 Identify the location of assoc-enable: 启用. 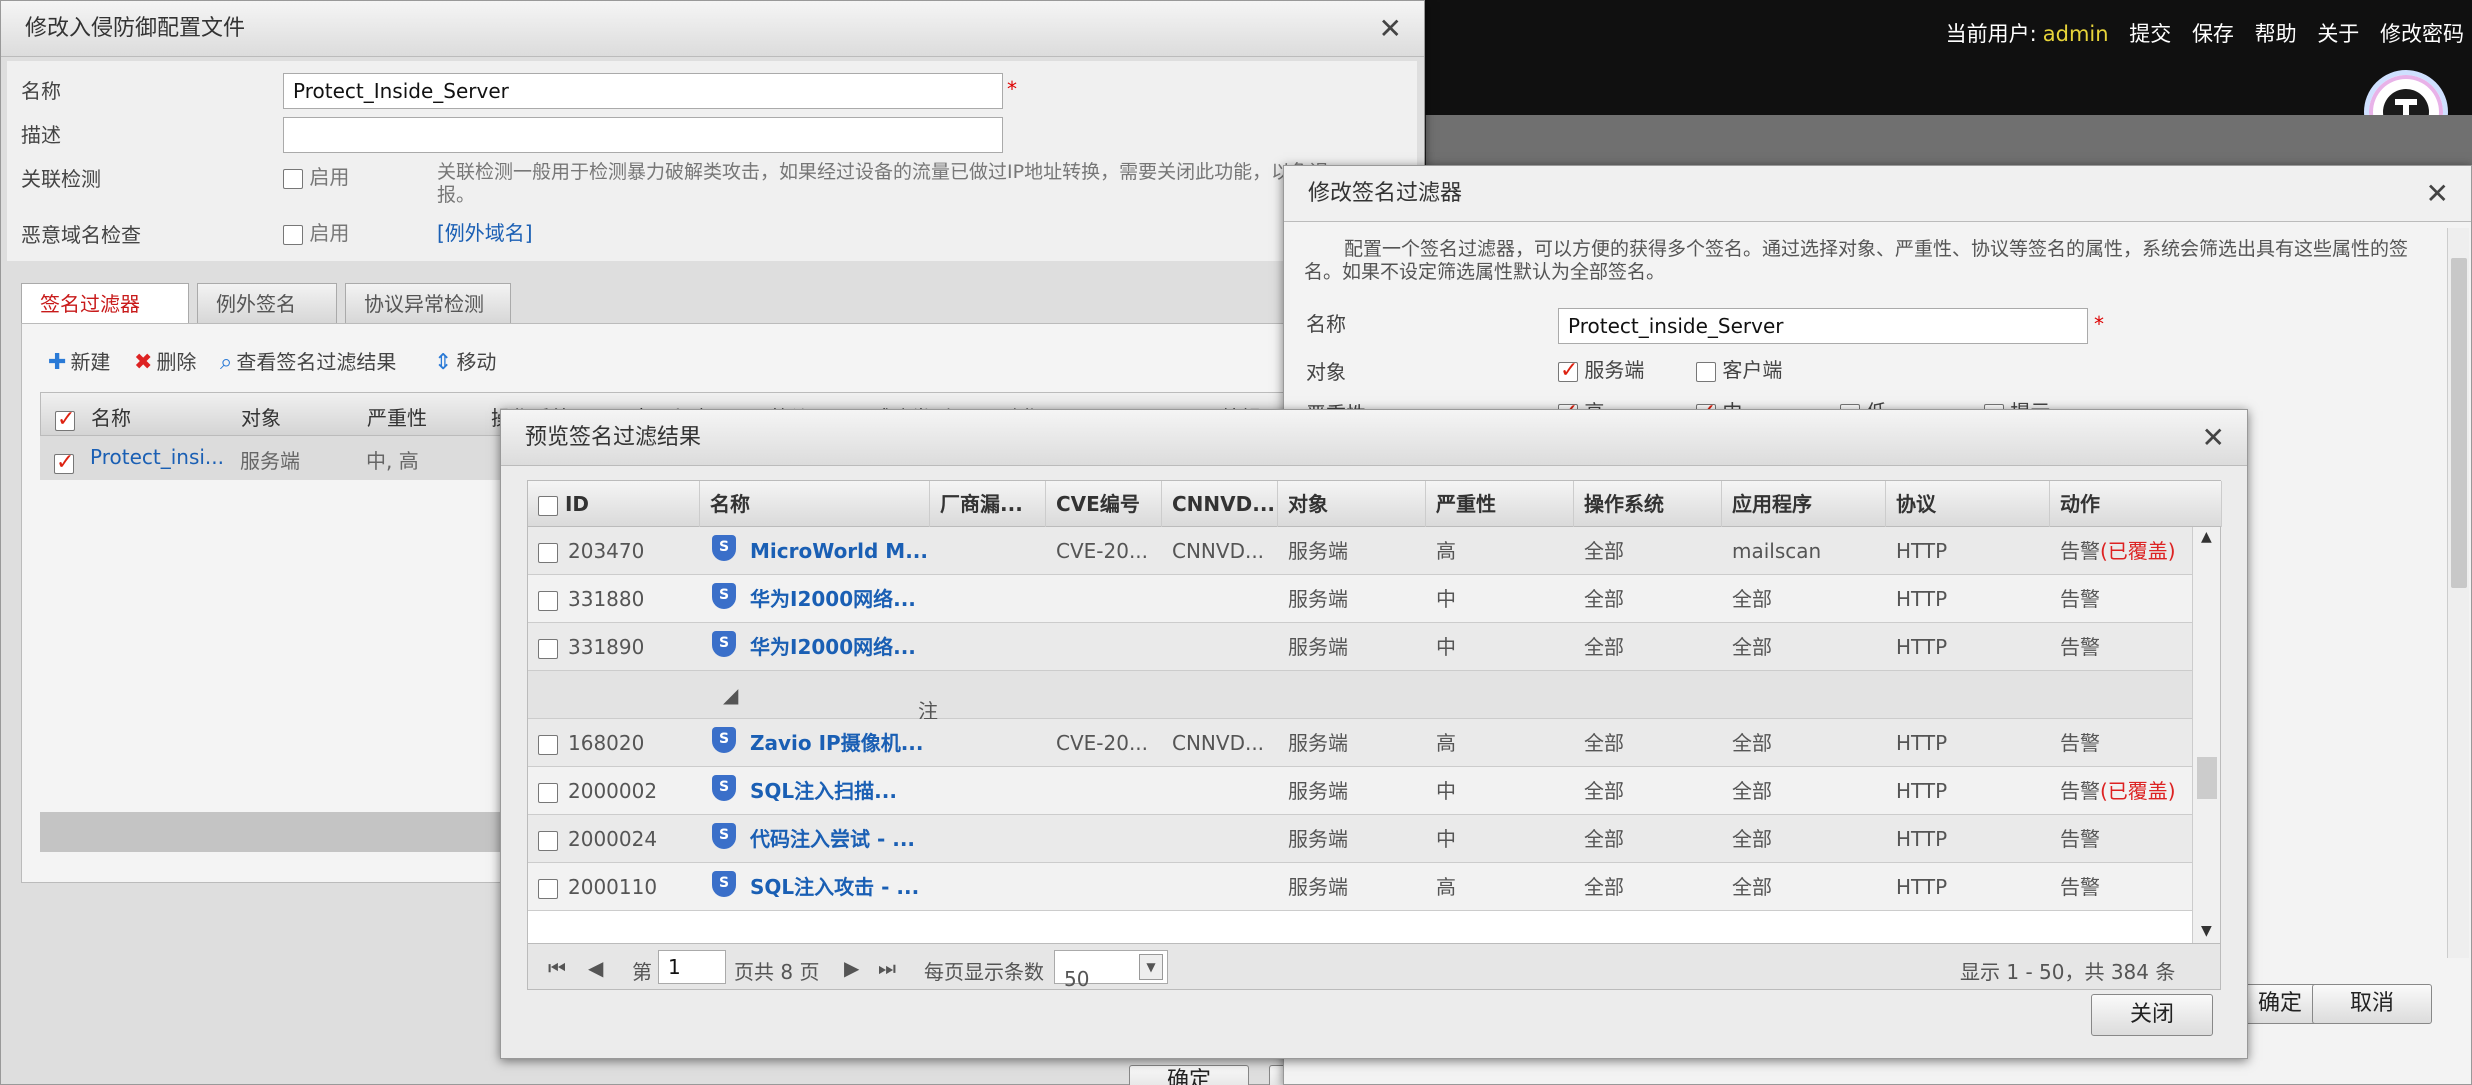
(316, 175).